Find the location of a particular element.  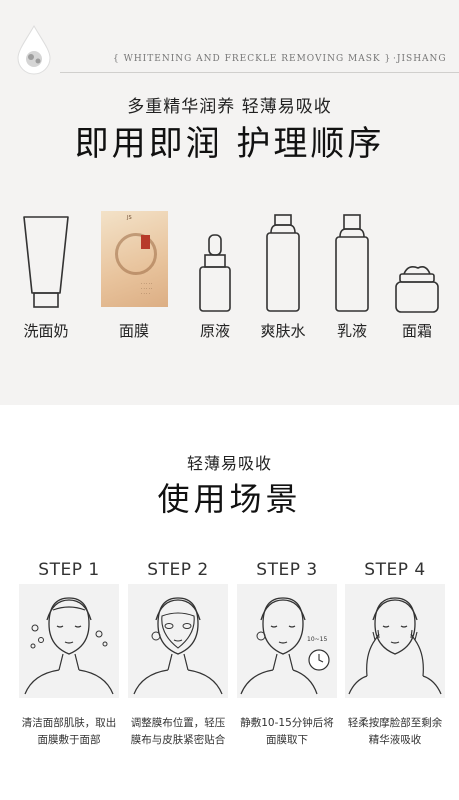

step-card: STEP 1 清洁面部肌肤，取出面膜敷于面部 is located at coordinates (69, 654).